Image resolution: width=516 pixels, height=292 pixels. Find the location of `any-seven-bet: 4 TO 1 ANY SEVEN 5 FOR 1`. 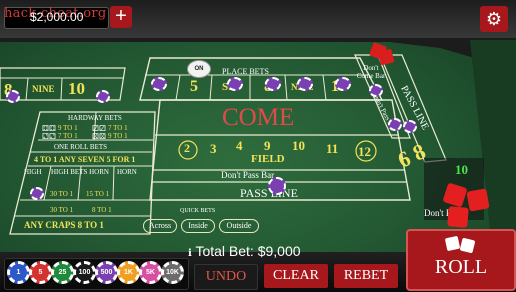

any-seven-bet: 4 TO 1 ANY SEVEN 5 FOR 1 is located at coordinates (84, 159).